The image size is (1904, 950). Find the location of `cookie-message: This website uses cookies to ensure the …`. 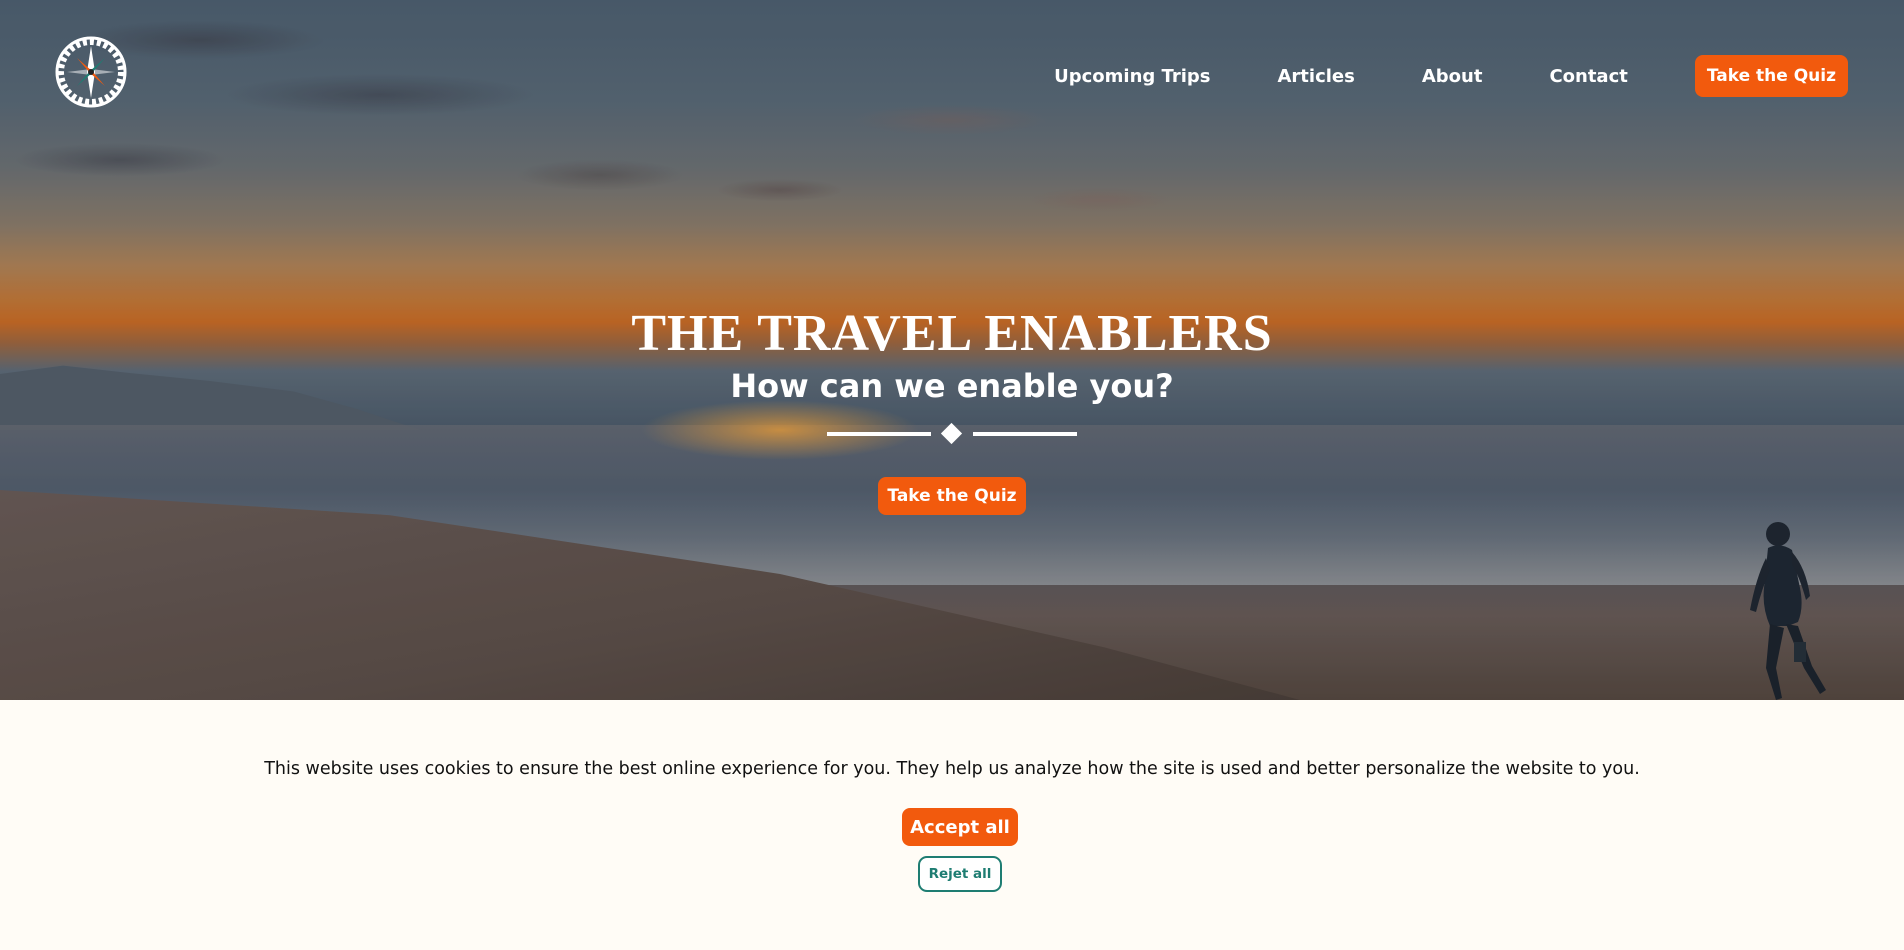

cookie-message: This website uses cookies to ensure the … is located at coordinates (952, 769).